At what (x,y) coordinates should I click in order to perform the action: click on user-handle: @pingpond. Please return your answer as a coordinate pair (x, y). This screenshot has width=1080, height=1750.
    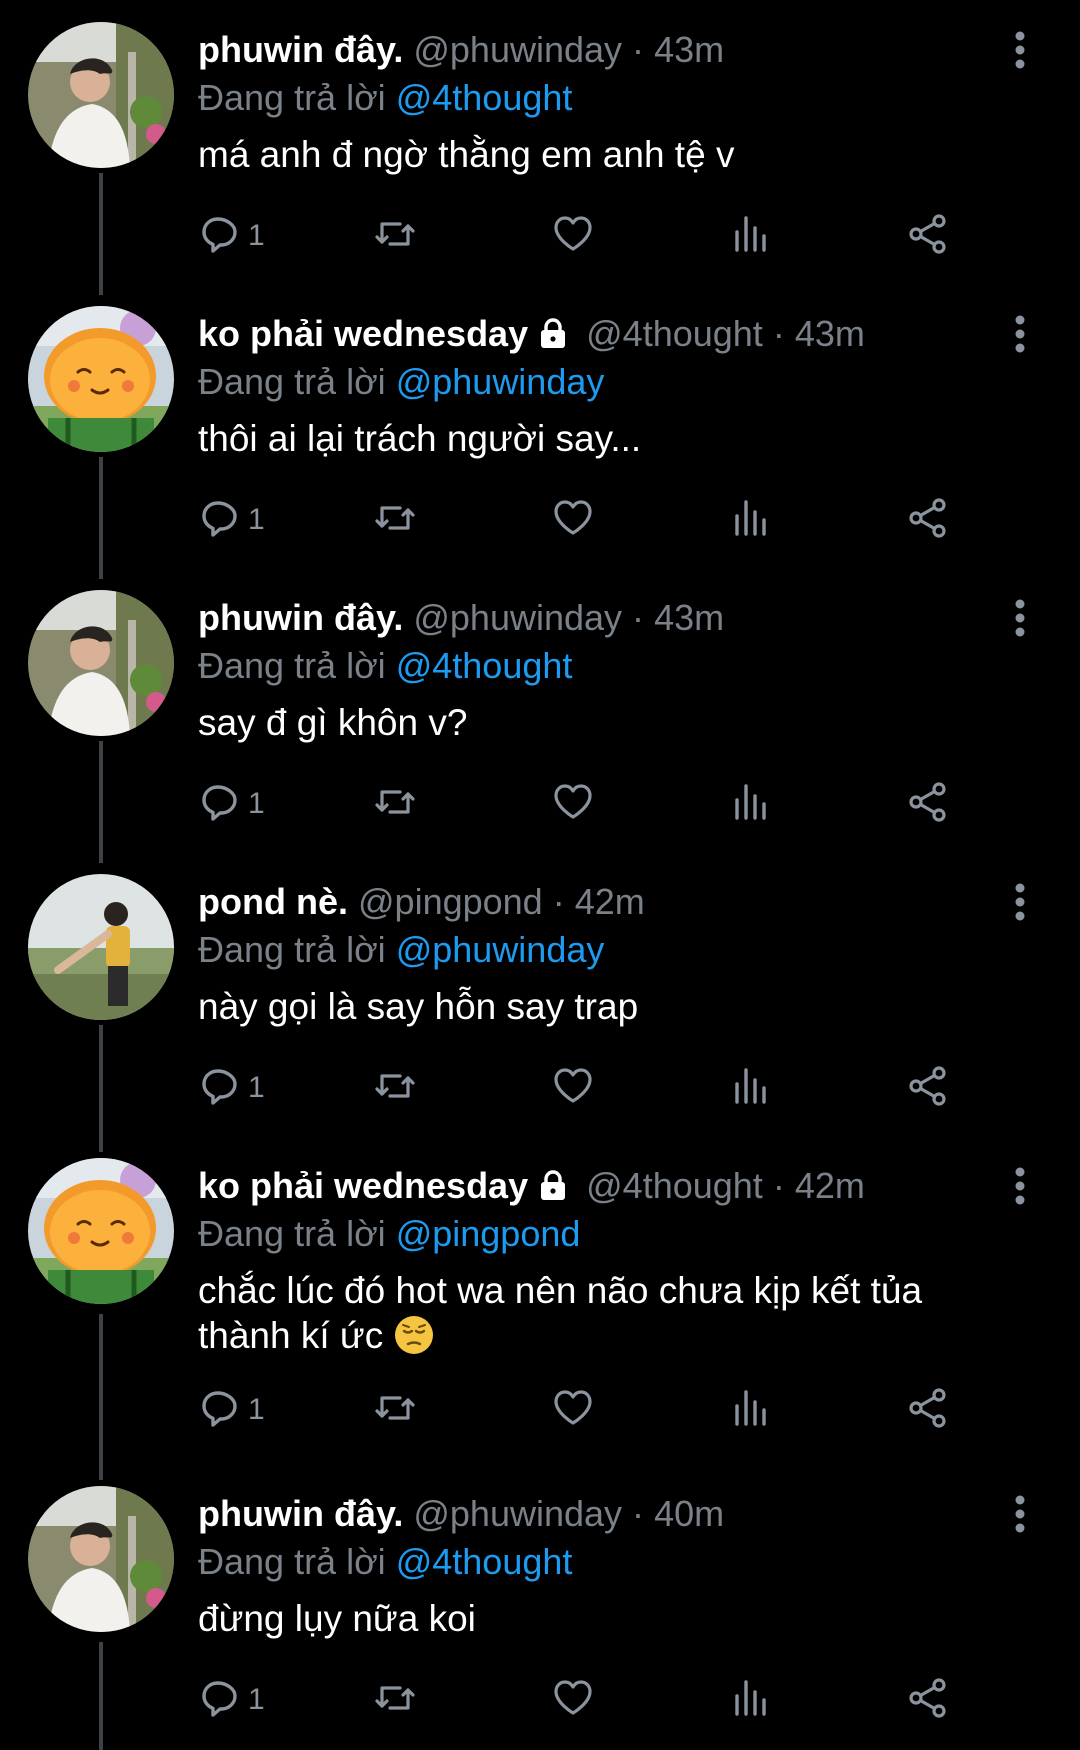
    Looking at the image, I should click on (450, 901).